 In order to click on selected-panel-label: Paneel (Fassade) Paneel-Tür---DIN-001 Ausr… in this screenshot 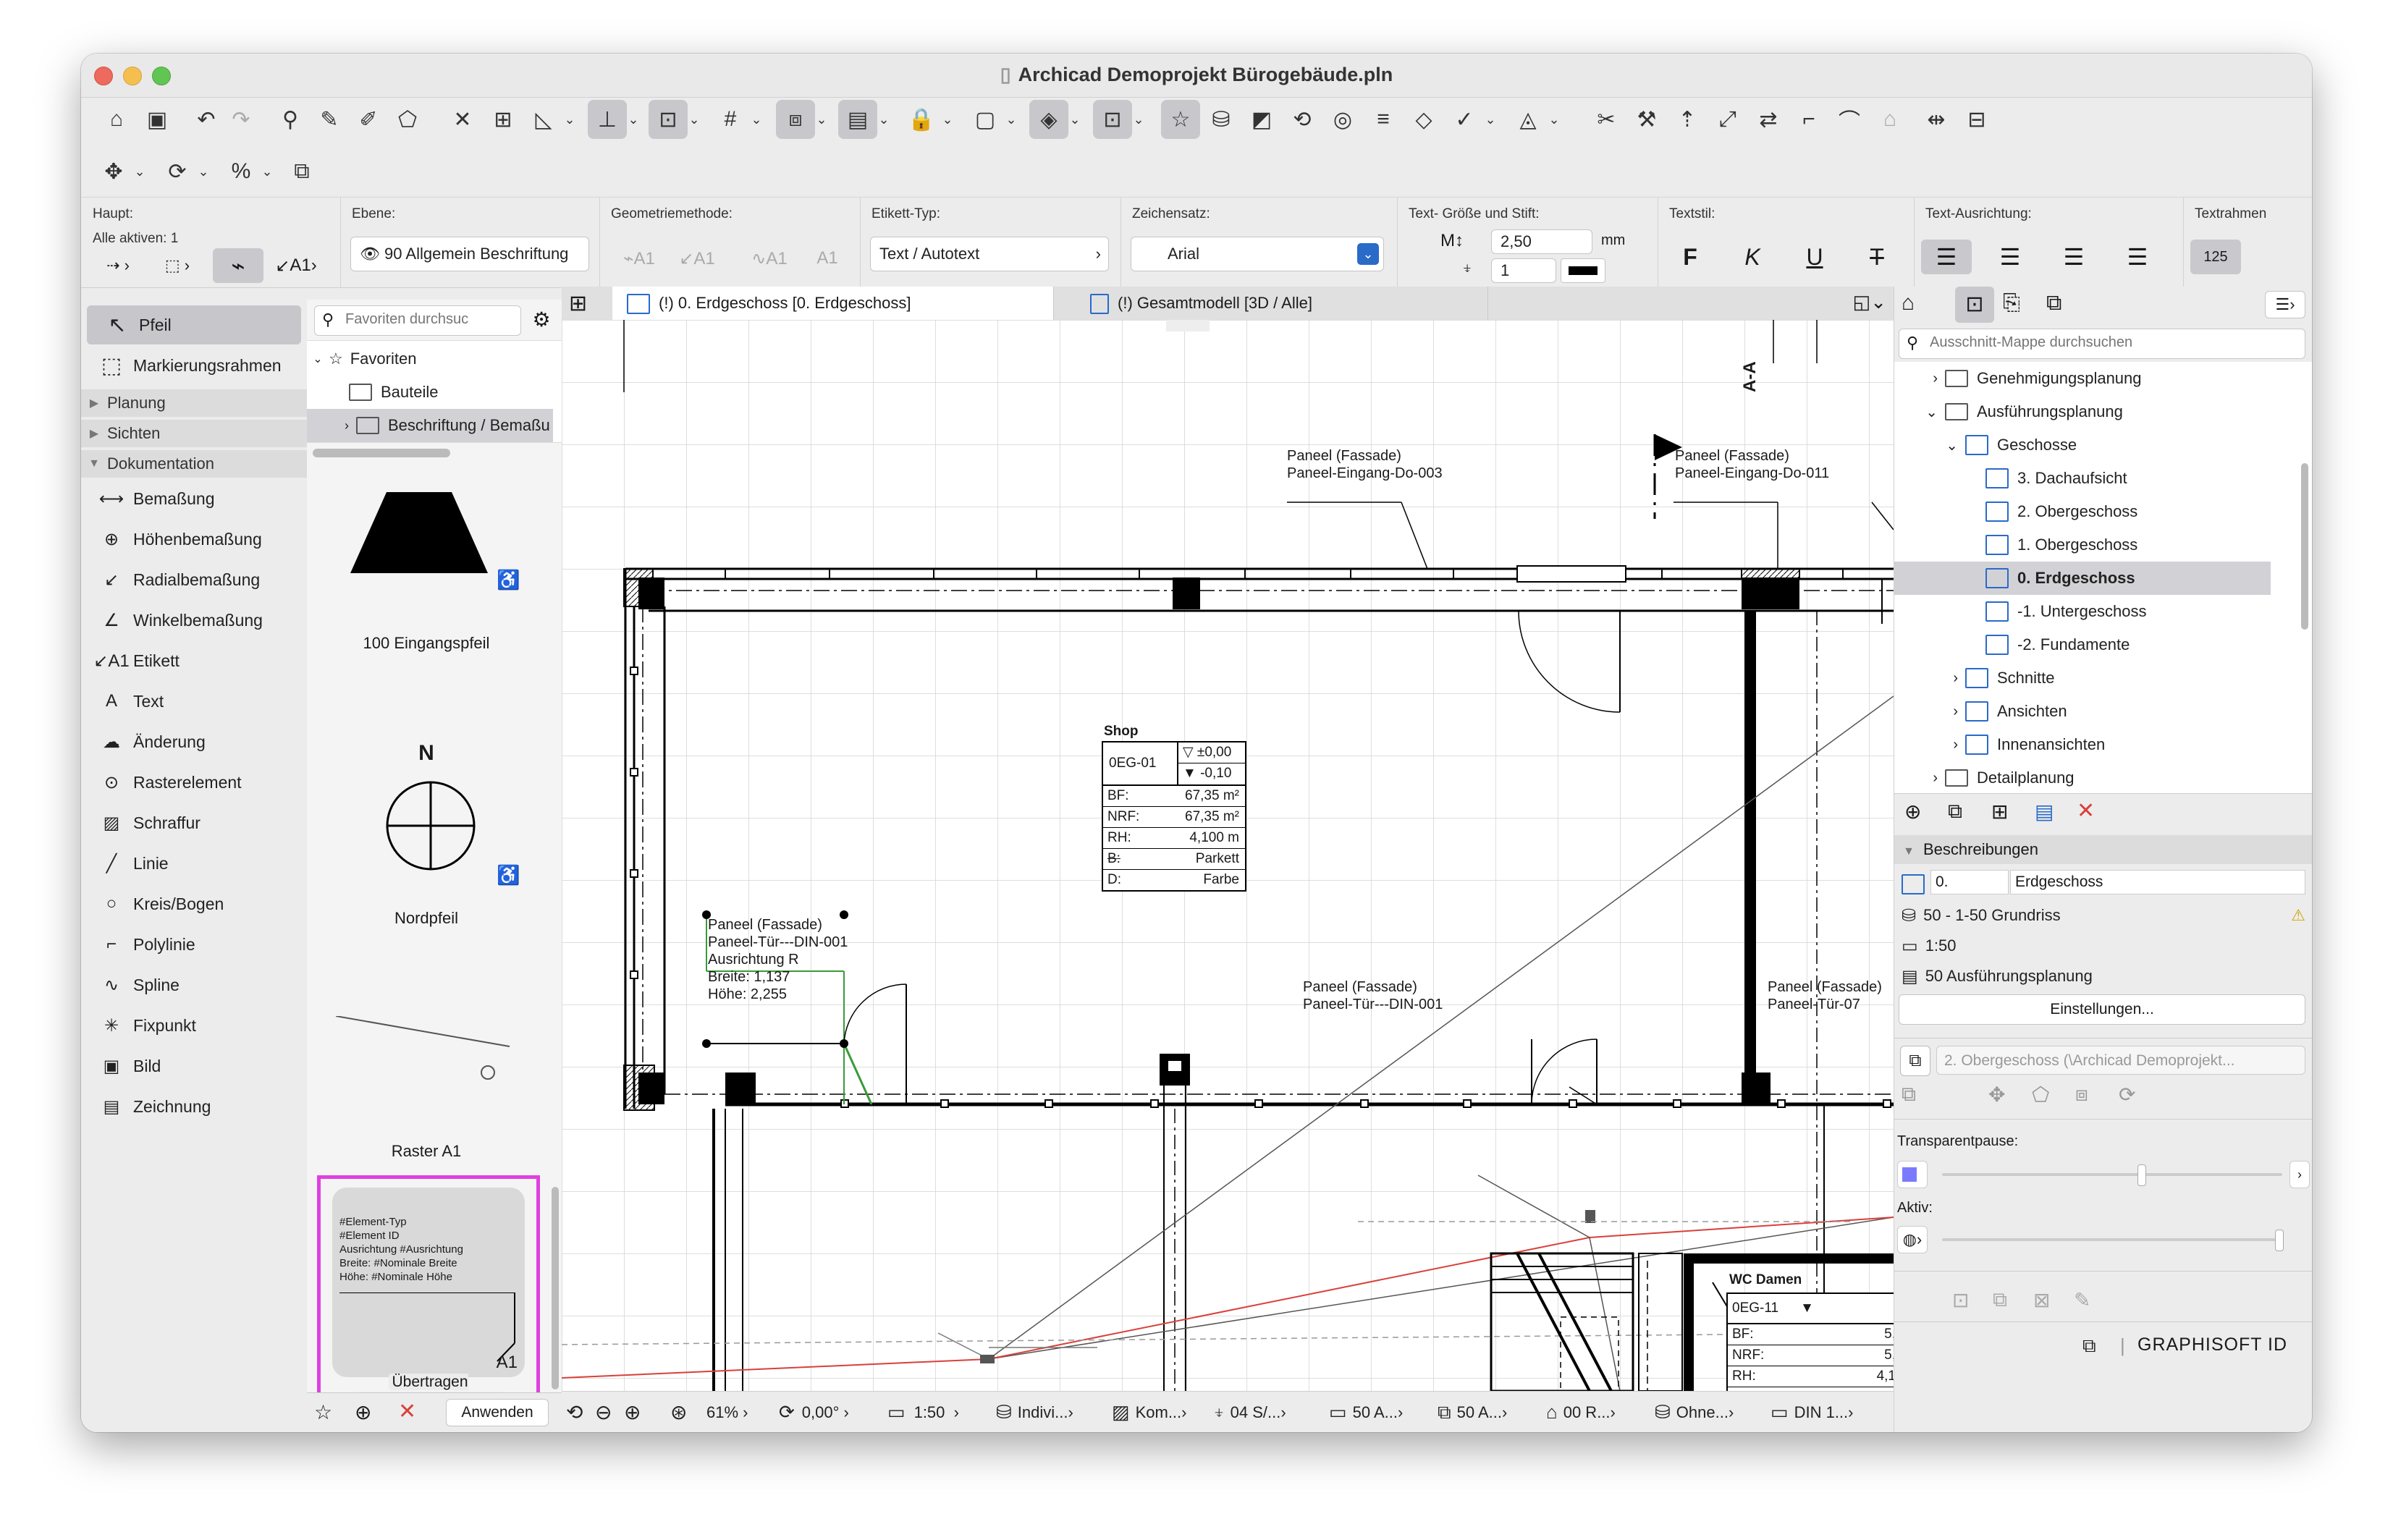, I will do `click(778, 959)`.